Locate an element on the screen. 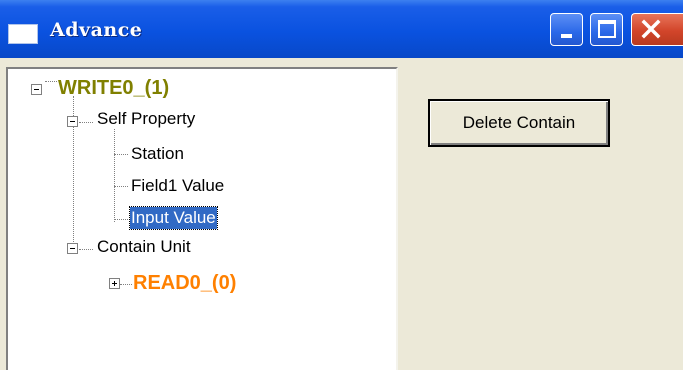 The height and width of the screenshot is (370, 683). window-title: Advance is located at coordinates (96, 30).